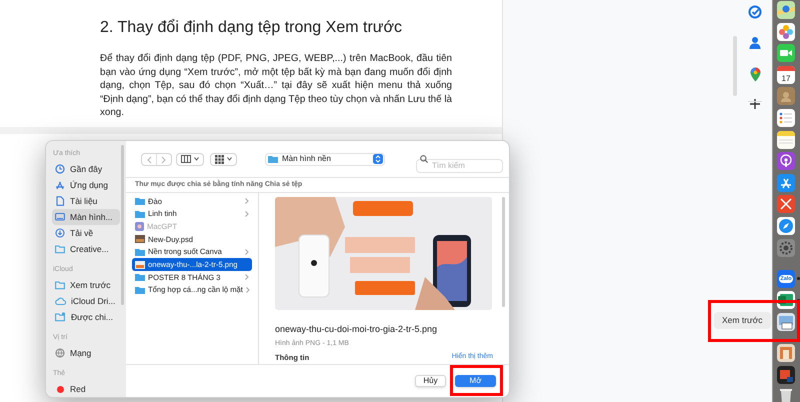  I want to click on cancel-button: Hủy, so click(430, 381).